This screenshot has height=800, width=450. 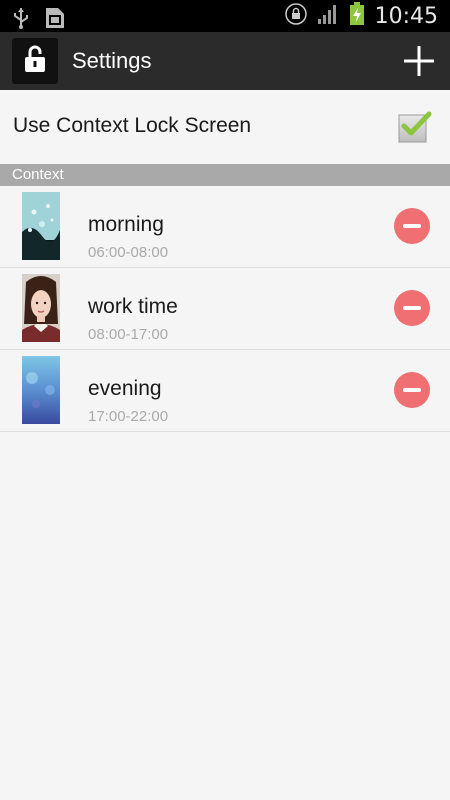 I want to click on context-item-morning: morning 06:00-08:00, so click(x=225, y=227).